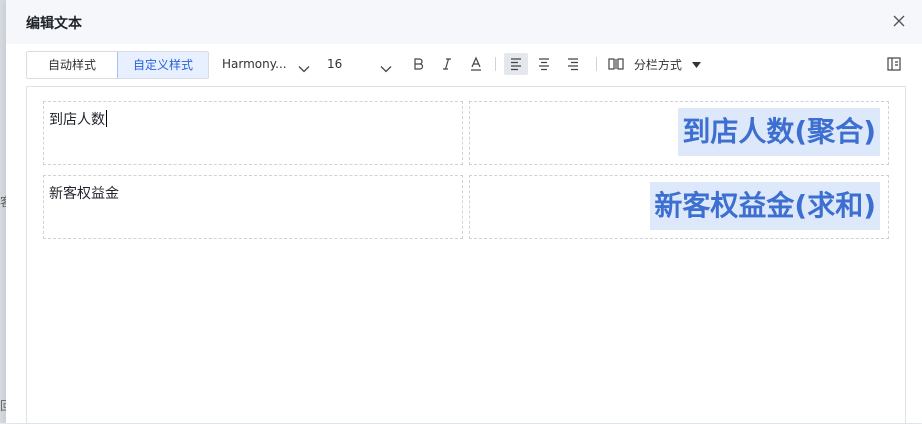 The width and height of the screenshot is (922, 424). I want to click on label-cell-1: 到店人数, so click(253, 133).